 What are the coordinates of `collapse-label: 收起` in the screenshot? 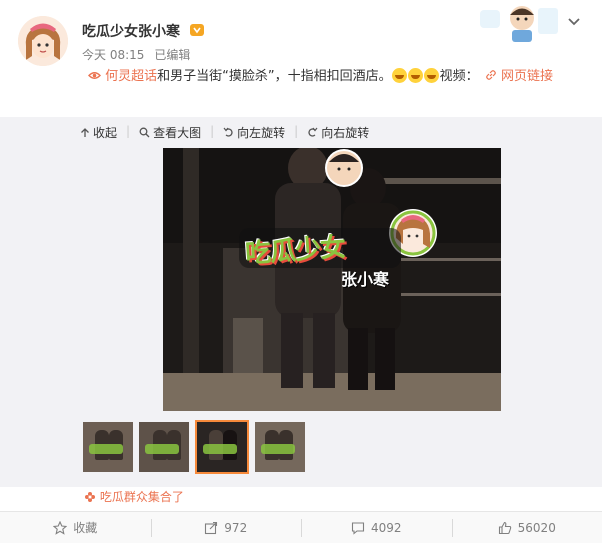 It's located at (105, 133).